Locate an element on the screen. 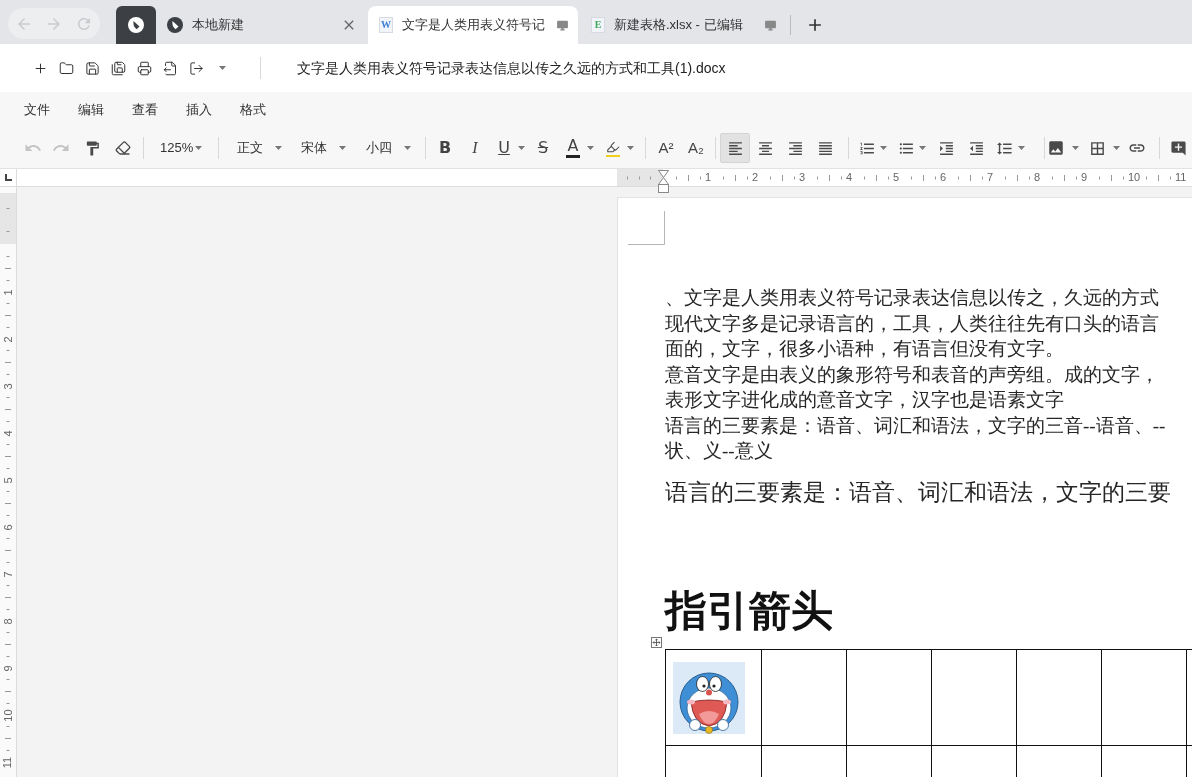 Image resolution: width=1192 pixels, height=777 pixels. eraser-icon is located at coordinates (123, 148).